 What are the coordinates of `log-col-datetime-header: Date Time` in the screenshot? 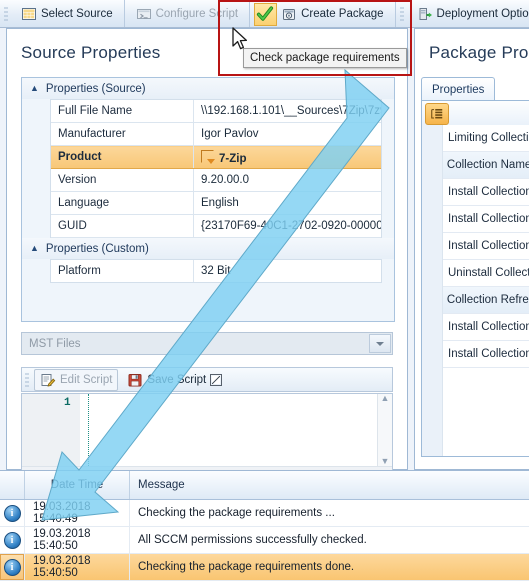 It's located at (77, 485).